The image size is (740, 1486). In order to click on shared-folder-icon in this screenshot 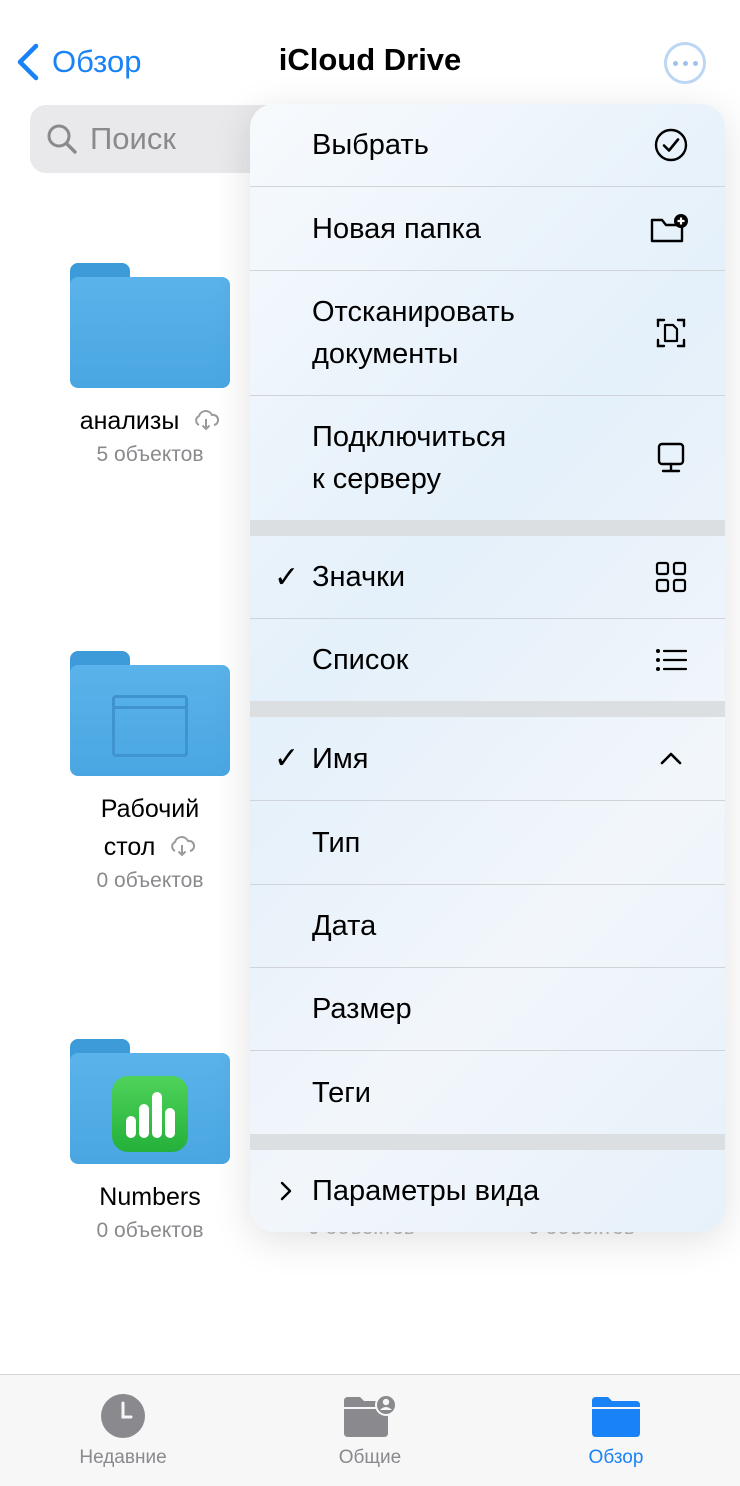, I will do `click(370, 1416)`.